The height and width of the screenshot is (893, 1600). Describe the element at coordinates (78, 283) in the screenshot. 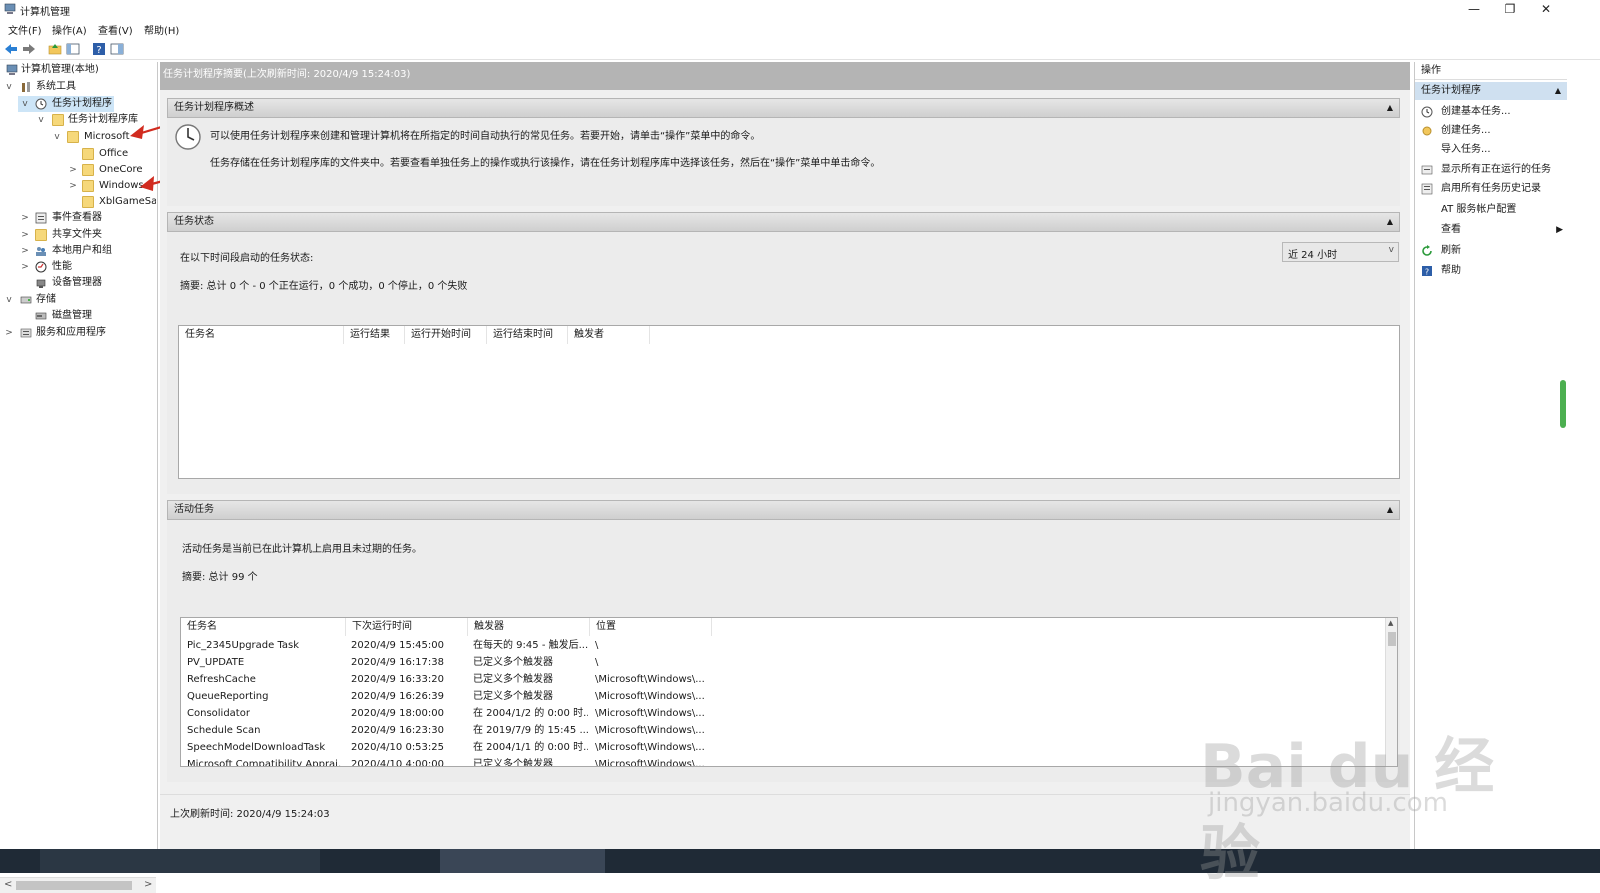

I see `tree-node-device-manager: 设备管理器` at that location.